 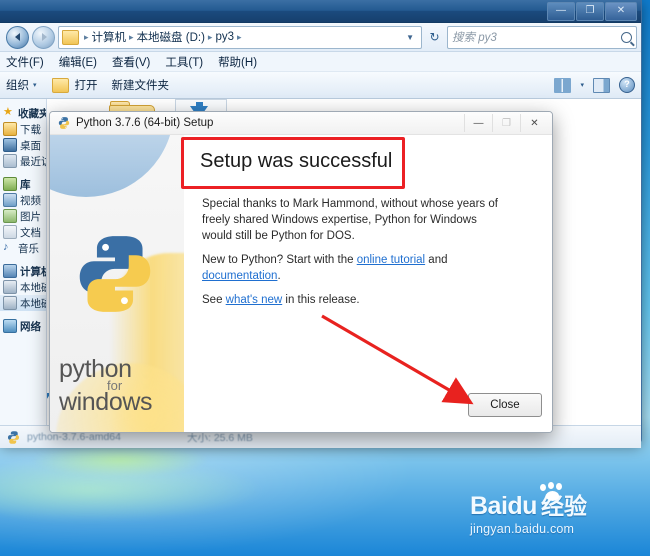 What do you see at coordinates (627, 85) in the screenshot?
I see `help-icon: ?` at bounding box center [627, 85].